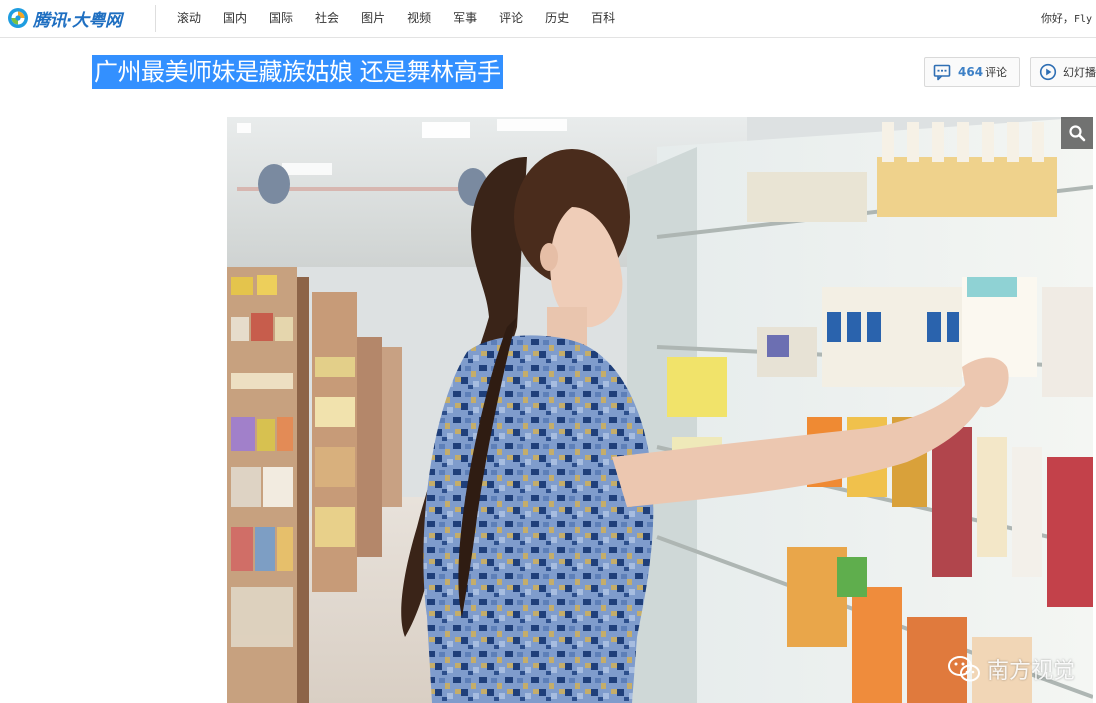 The image size is (1096, 703). I want to click on nav-item-encyclopedia: 百科, so click(603, 18).